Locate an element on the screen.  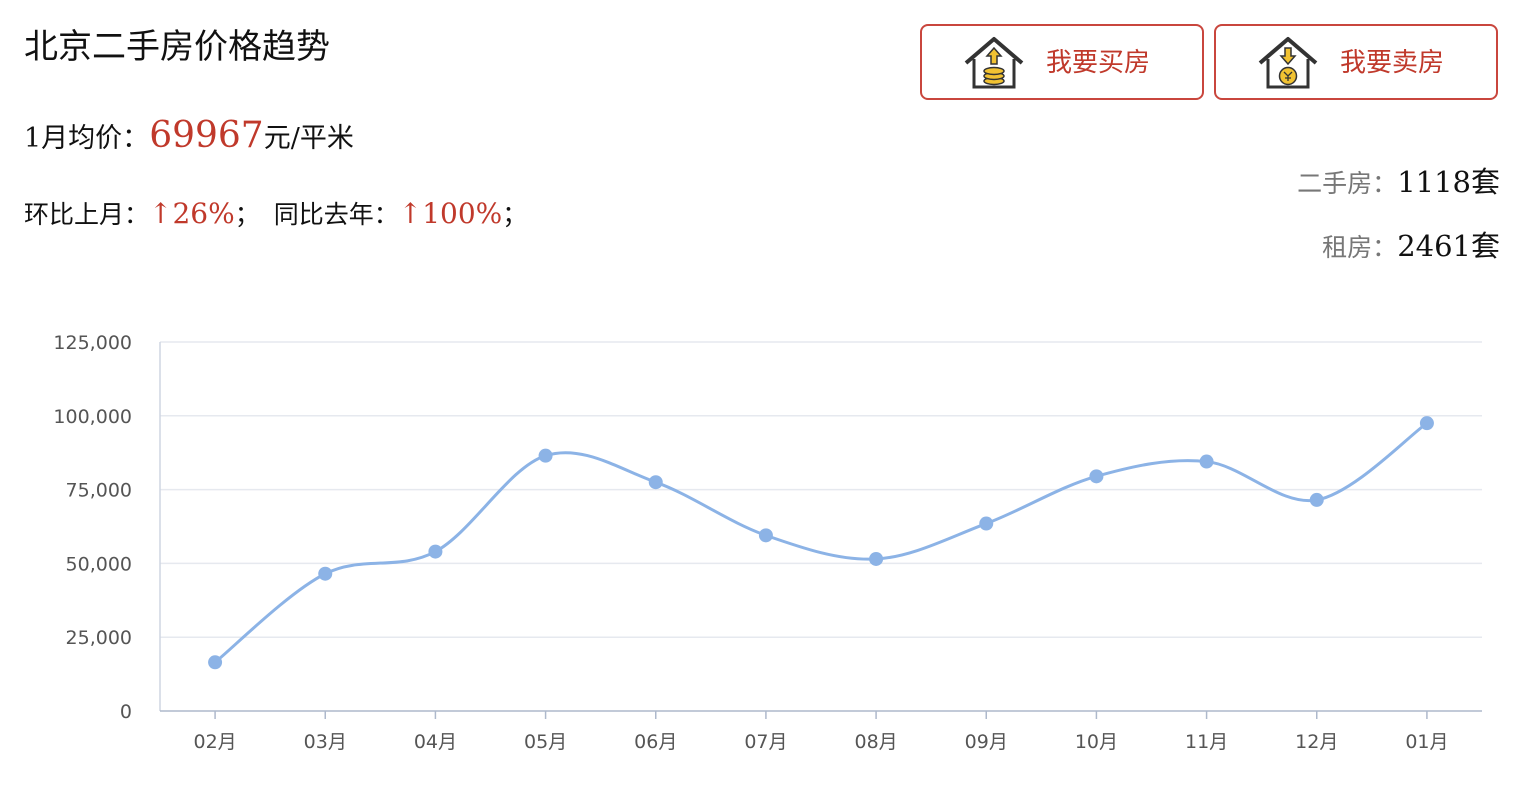
x-tick-label: 11月 is located at coordinates (1206, 742).